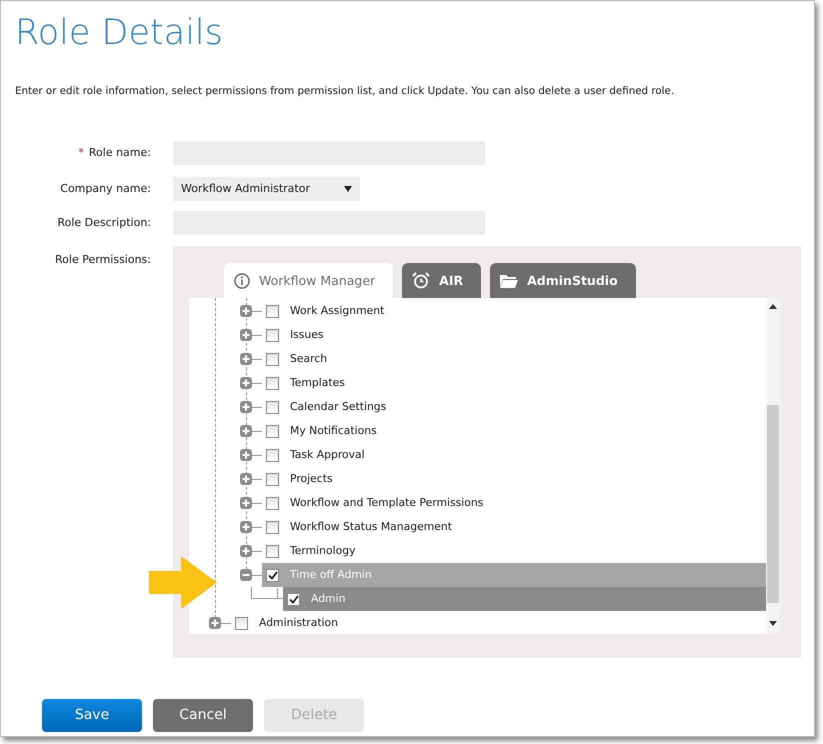 The height and width of the screenshot is (744, 823). Describe the element at coordinates (104, 223) in the screenshot. I see `field-label: Role Description:` at that location.